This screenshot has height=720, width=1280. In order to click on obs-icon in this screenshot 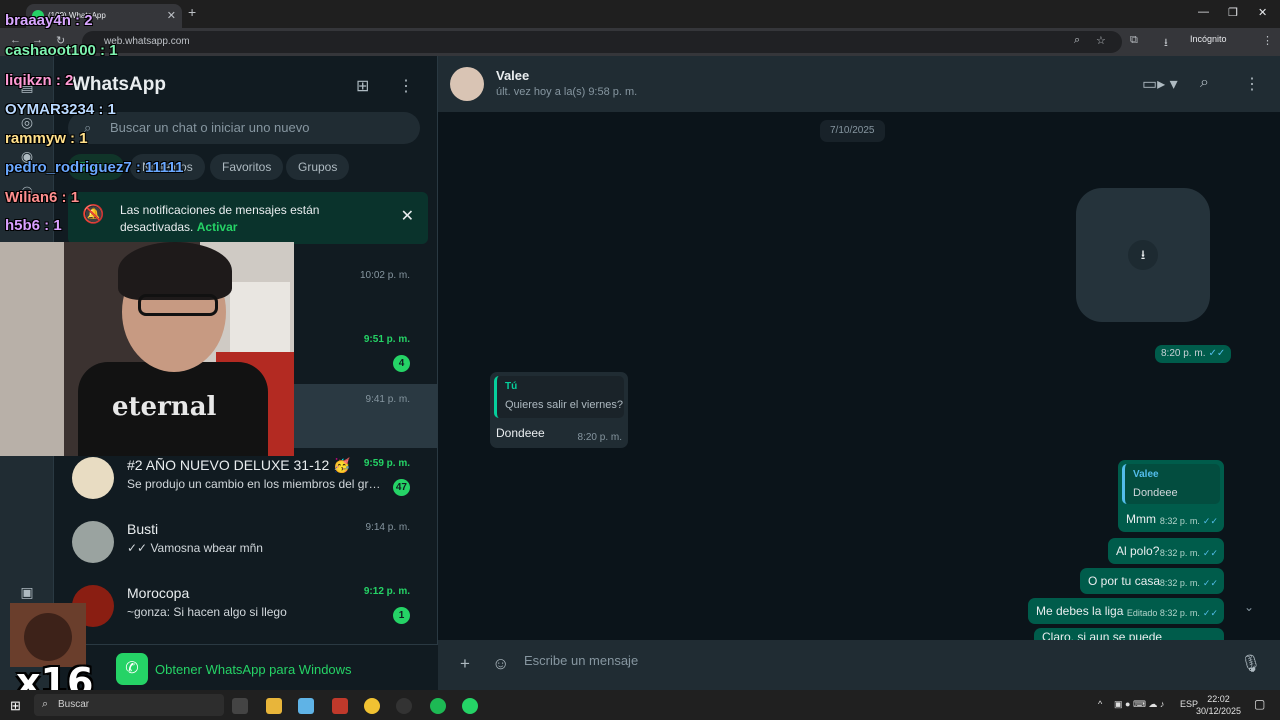, I will do `click(404, 706)`.